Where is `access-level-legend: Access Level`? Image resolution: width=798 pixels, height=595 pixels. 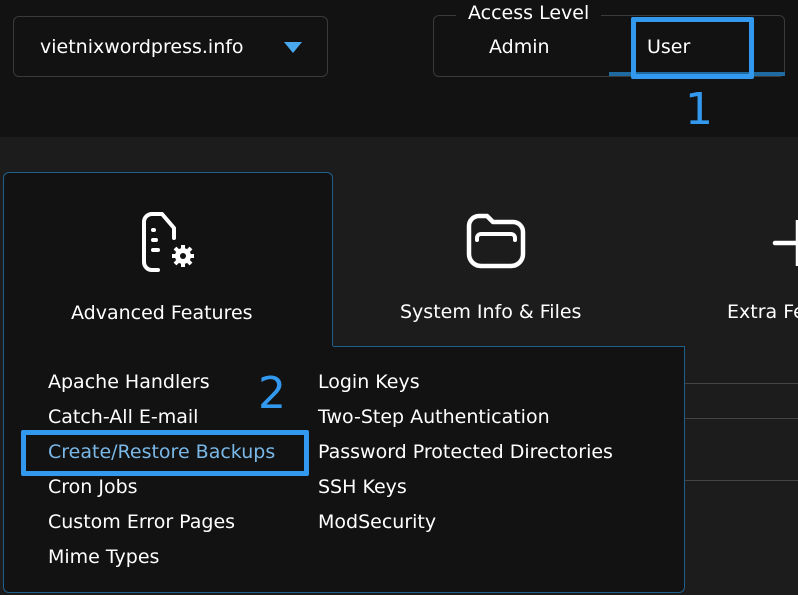 access-level-legend: Access Level is located at coordinates (529, 13).